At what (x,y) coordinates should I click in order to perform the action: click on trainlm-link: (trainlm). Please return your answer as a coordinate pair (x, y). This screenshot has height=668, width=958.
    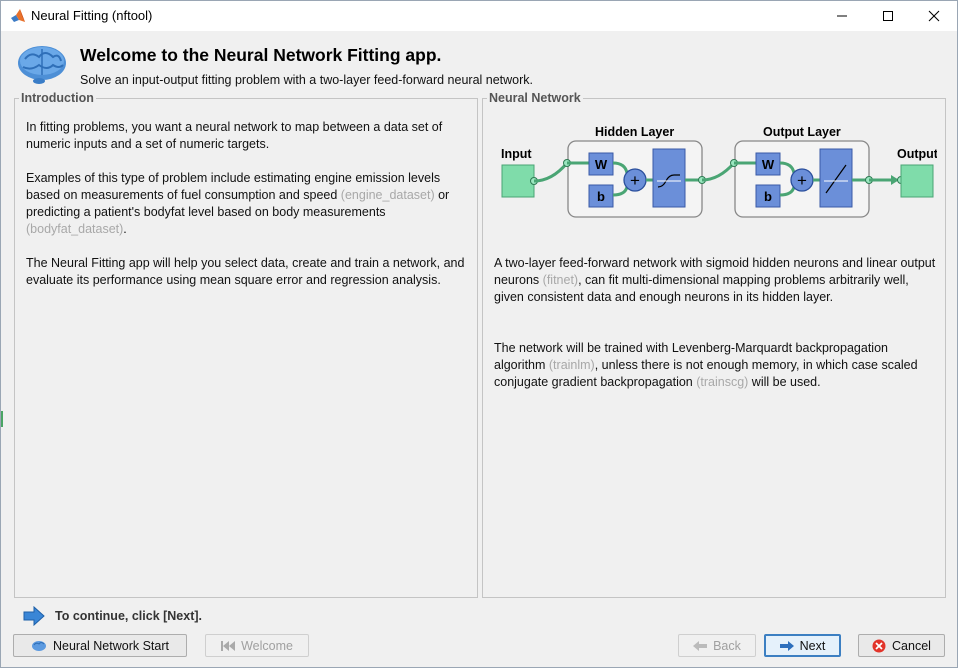
    Looking at the image, I should click on (572, 365).